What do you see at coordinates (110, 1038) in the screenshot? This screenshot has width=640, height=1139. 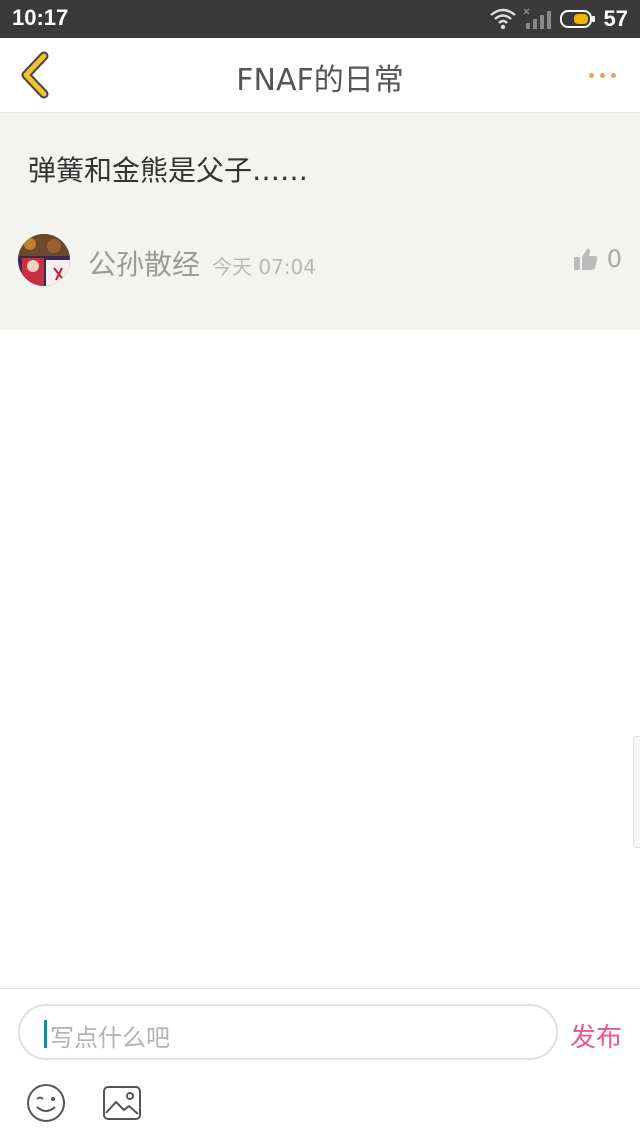 I see `comment-placeholder: 写点什么吧` at bounding box center [110, 1038].